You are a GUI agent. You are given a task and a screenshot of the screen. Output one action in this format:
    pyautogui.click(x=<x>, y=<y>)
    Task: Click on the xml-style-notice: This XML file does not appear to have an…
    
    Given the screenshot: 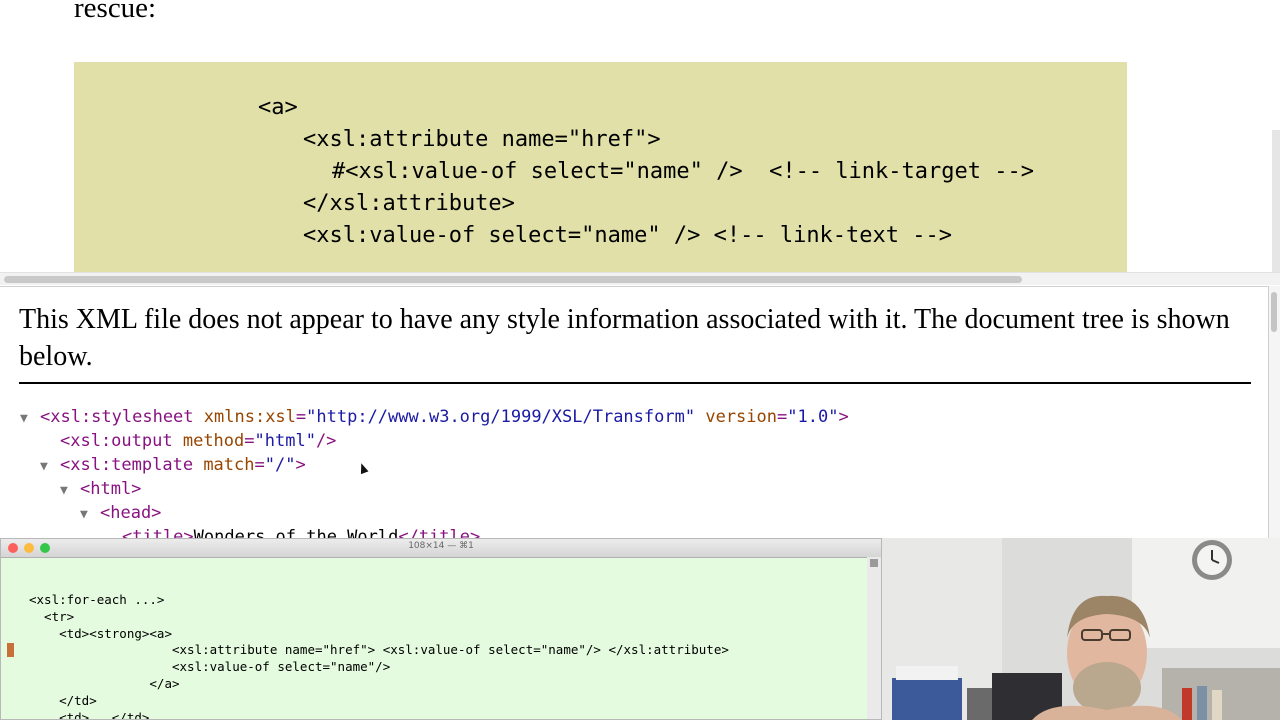 What is the action you would take?
    pyautogui.click(x=624, y=338)
    